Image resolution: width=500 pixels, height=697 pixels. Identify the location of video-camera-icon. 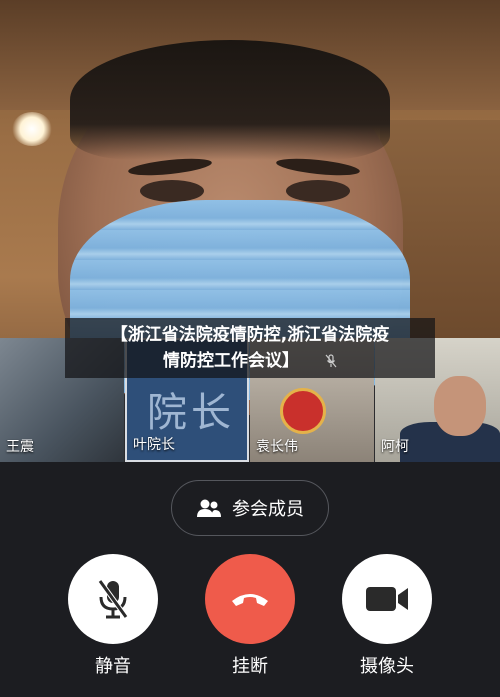
(387, 599).